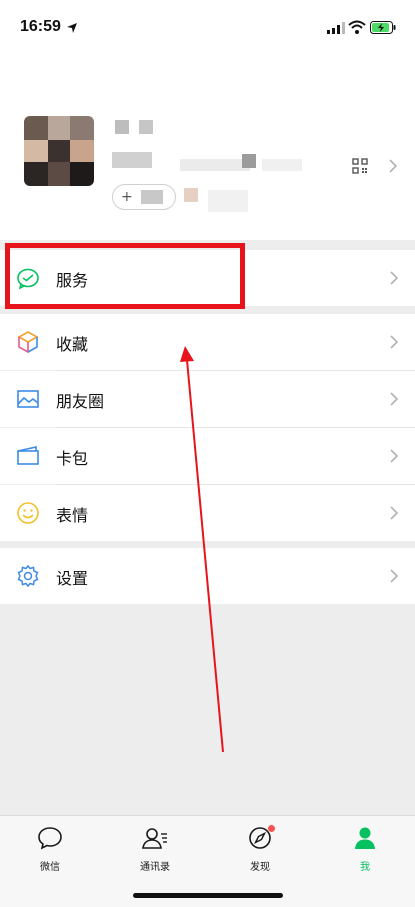 The height and width of the screenshot is (907, 415). I want to click on tab-label-chats: 微信, so click(50, 867).